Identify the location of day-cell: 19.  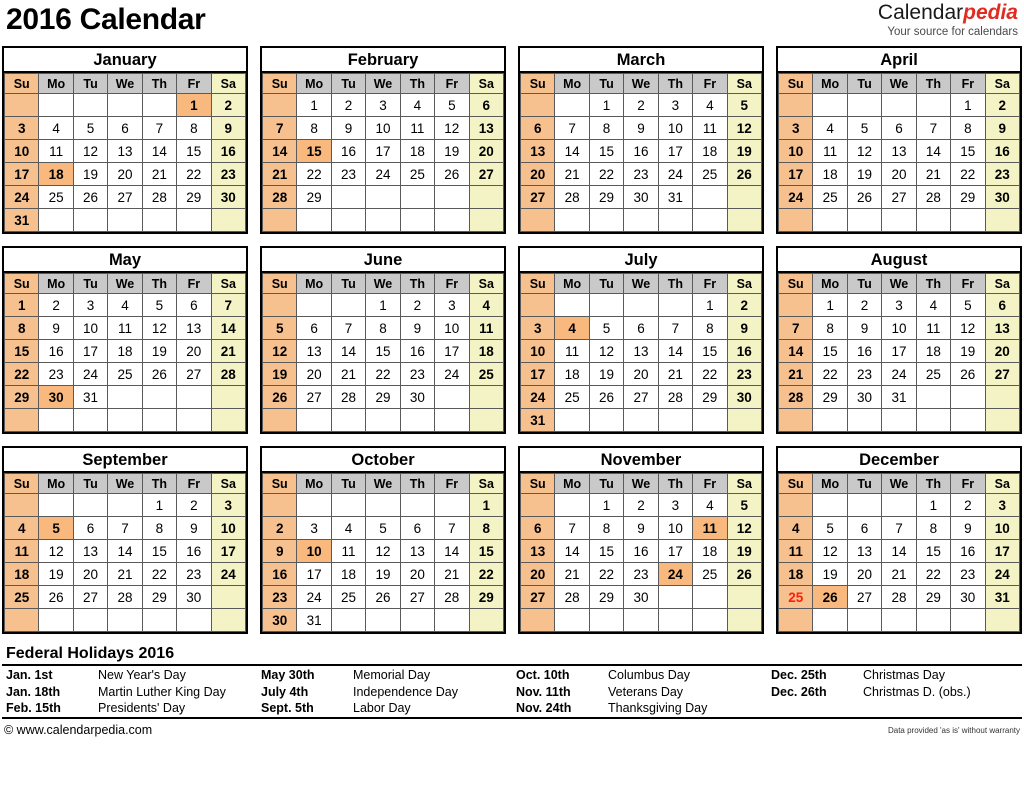
(56, 574).